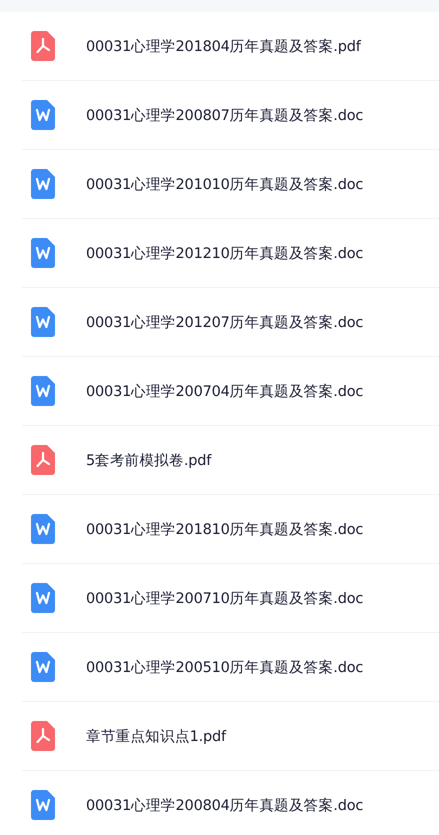 The width and height of the screenshot is (439, 835). I want to click on file-name: 00031心理学200710历年真题及答案.doc, so click(225, 598).